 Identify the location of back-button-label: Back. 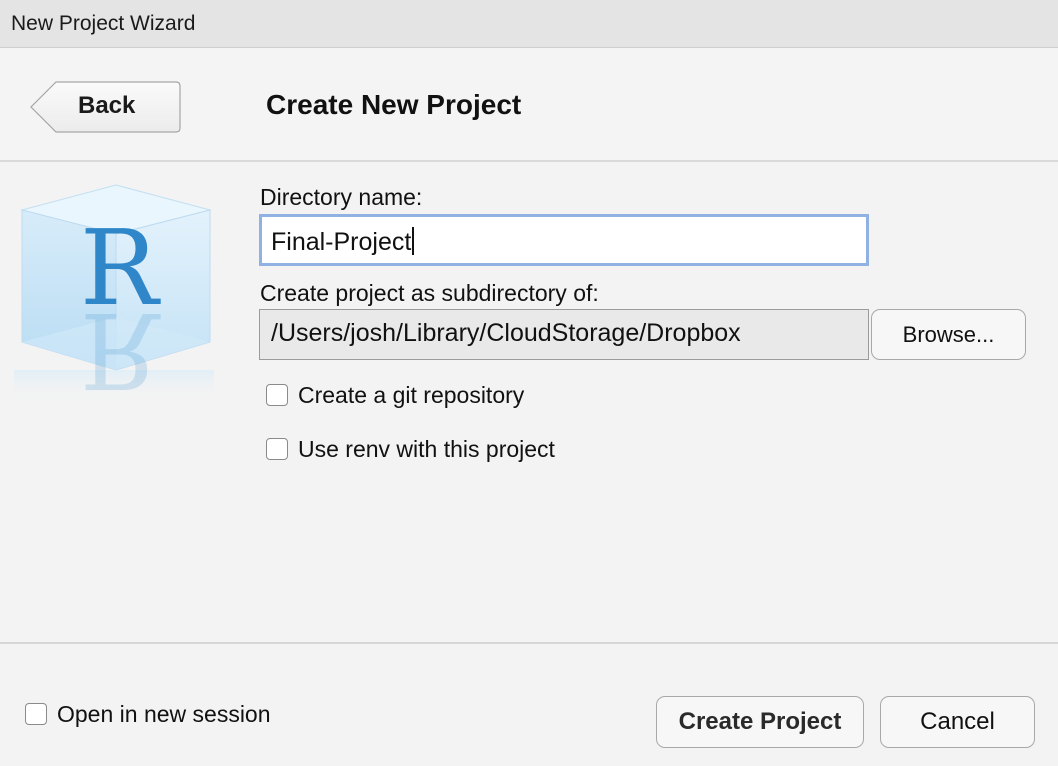
(107, 105).